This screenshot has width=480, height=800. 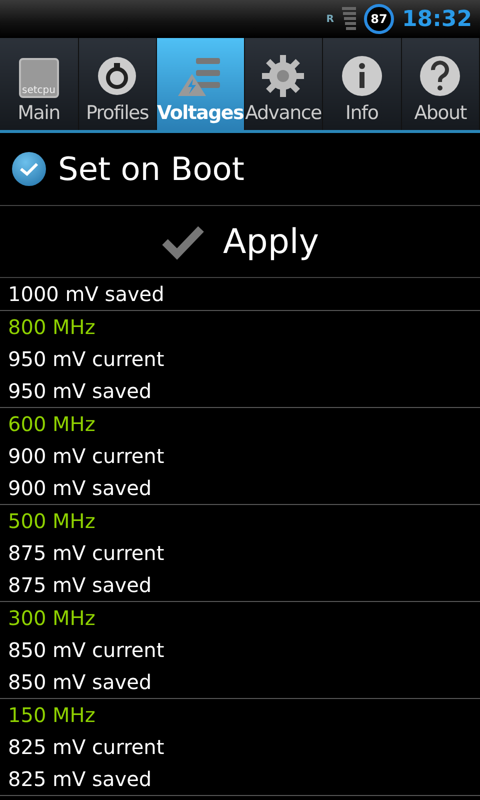 What do you see at coordinates (86, 456) in the screenshot?
I see `voltage-text: 900 mV current` at bounding box center [86, 456].